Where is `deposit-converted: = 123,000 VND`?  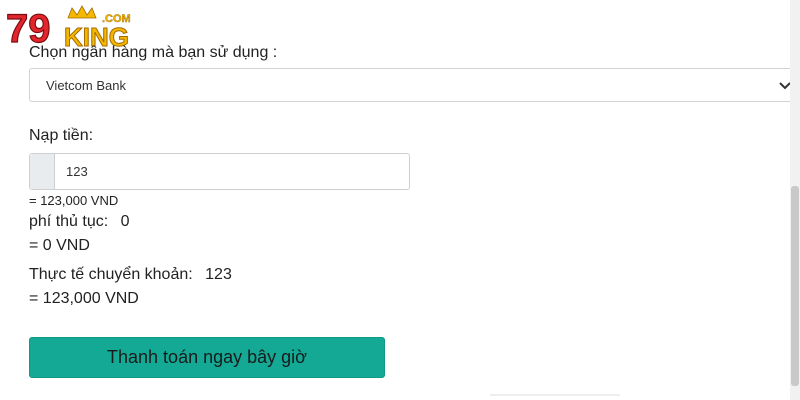 deposit-converted: = 123,000 VND is located at coordinates (74, 200).